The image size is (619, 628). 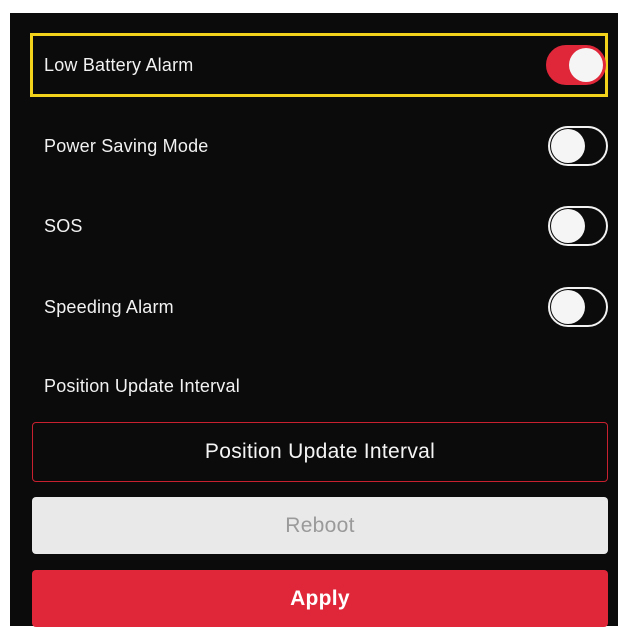 I want to click on position-update-interval-heading: Position Update Interval, so click(x=142, y=386).